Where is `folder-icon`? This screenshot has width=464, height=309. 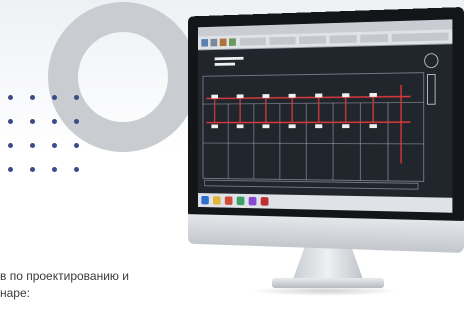
folder-icon is located at coordinates (217, 200).